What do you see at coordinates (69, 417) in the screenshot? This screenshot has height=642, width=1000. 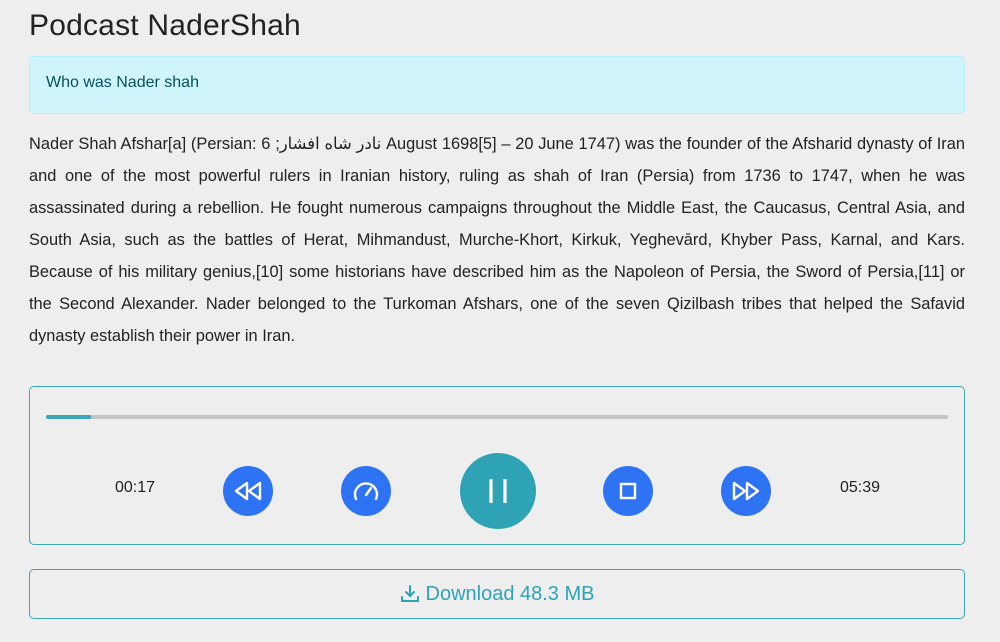 I see `progress-fill` at bounding box center [69, 417].